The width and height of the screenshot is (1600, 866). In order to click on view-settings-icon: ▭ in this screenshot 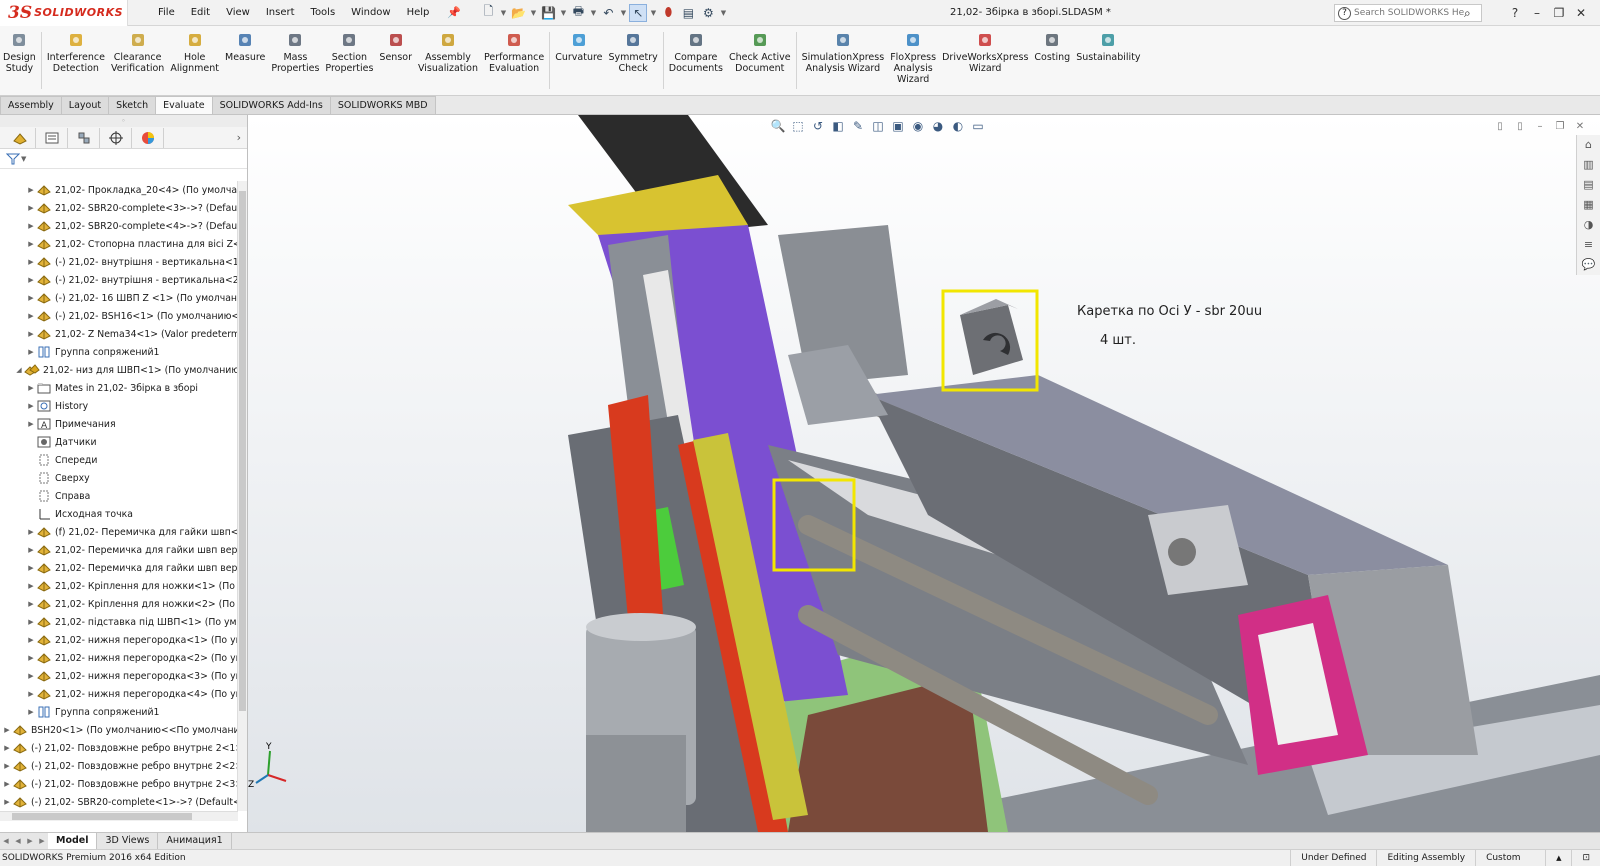, I will do `click(978, 126)`.